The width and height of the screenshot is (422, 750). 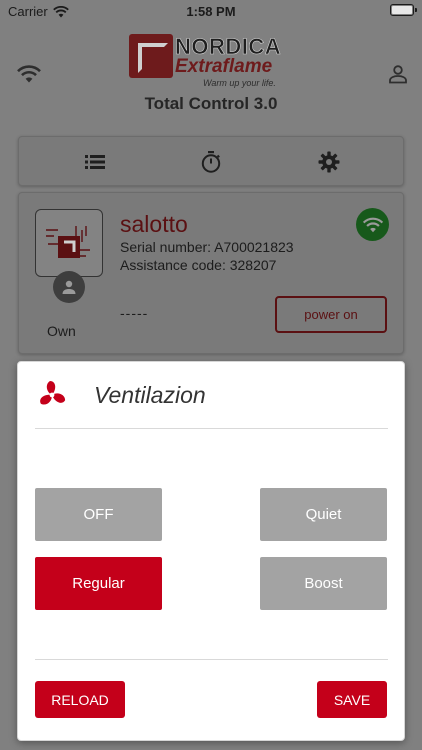 I want to click on option-quiet-button: Quiet, so click(x=323, y=514).